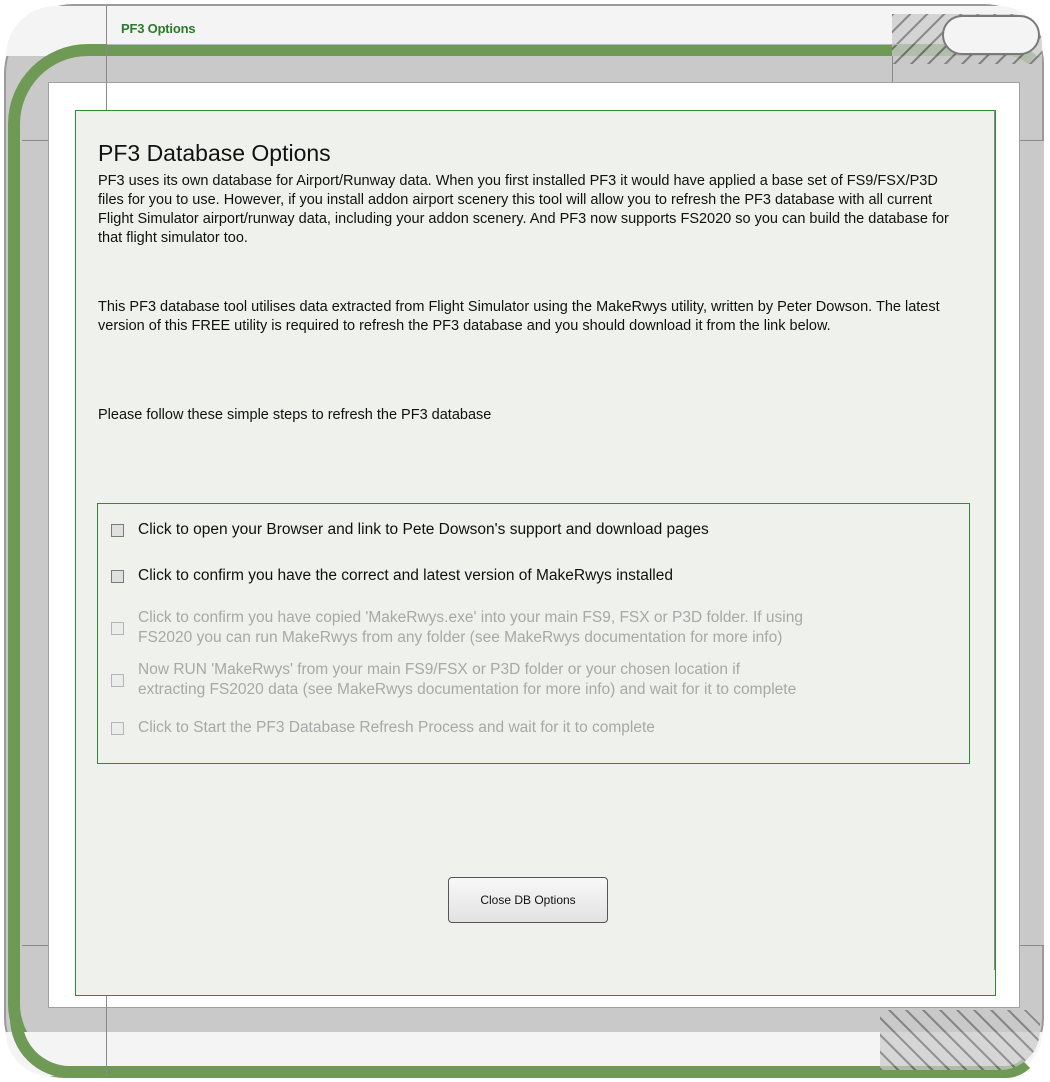 This screenshot has width=1050, height=1082. Describe the element at coordinates (892, 69) in the screenshot. I see `frame-divider-right` at that location.